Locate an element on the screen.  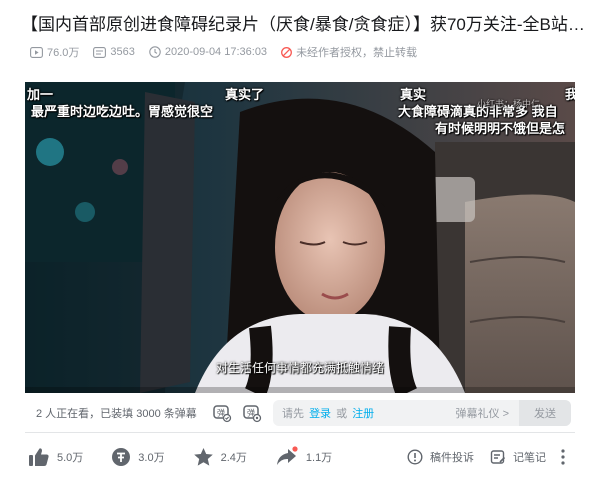
danmaku-stat: 3563 is located at coordinates (114, 52).